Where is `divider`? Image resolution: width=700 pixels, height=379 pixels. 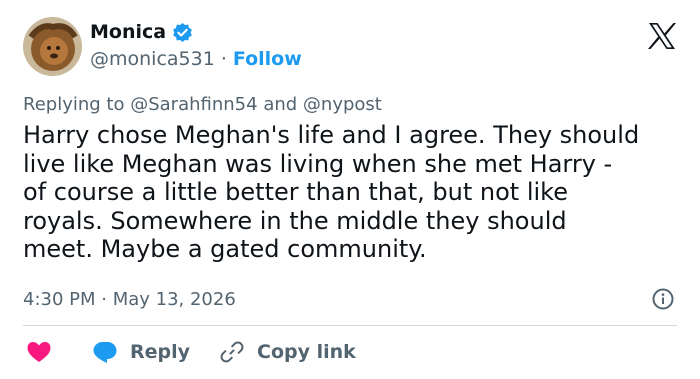 divider is located at coordinates (350, 325).